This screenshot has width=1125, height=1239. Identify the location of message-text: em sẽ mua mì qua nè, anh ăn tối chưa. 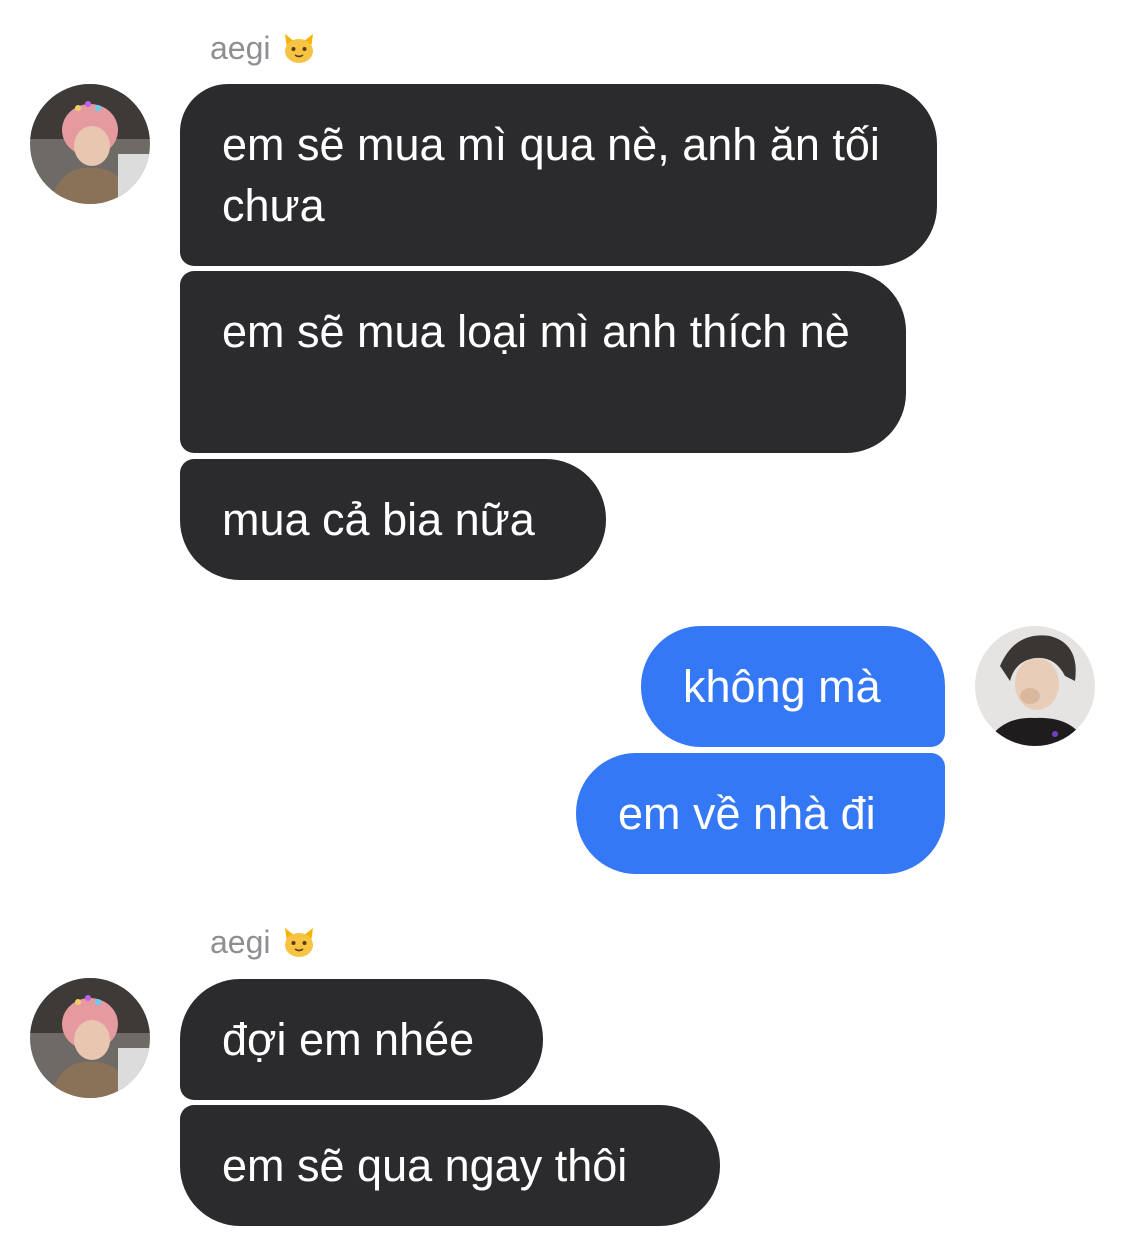
(551, 175).